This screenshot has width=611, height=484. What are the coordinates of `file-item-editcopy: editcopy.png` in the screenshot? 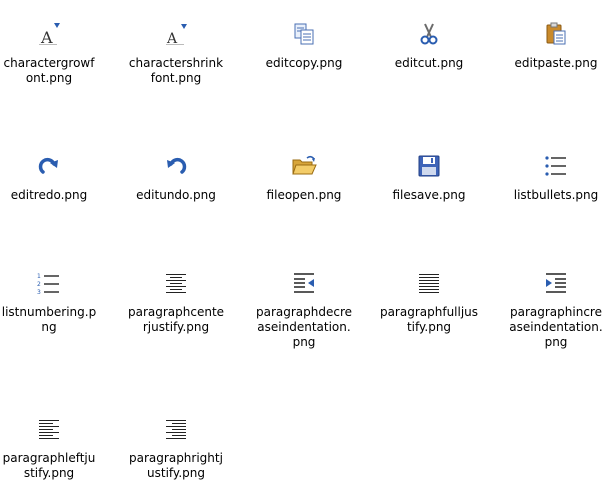 It's located at (304, 44).